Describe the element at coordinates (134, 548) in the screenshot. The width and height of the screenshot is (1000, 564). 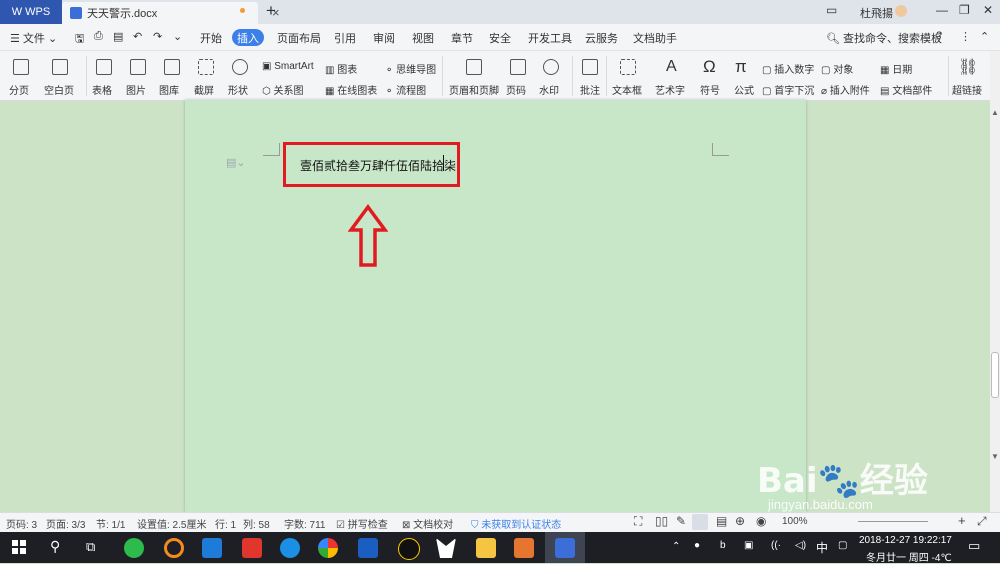
I see `wechat-icon` at that location.